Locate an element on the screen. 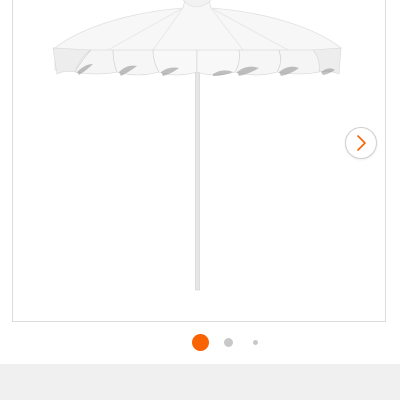 The image size is (400, 400). umbrella-pole is located at coordinates (197, 179).